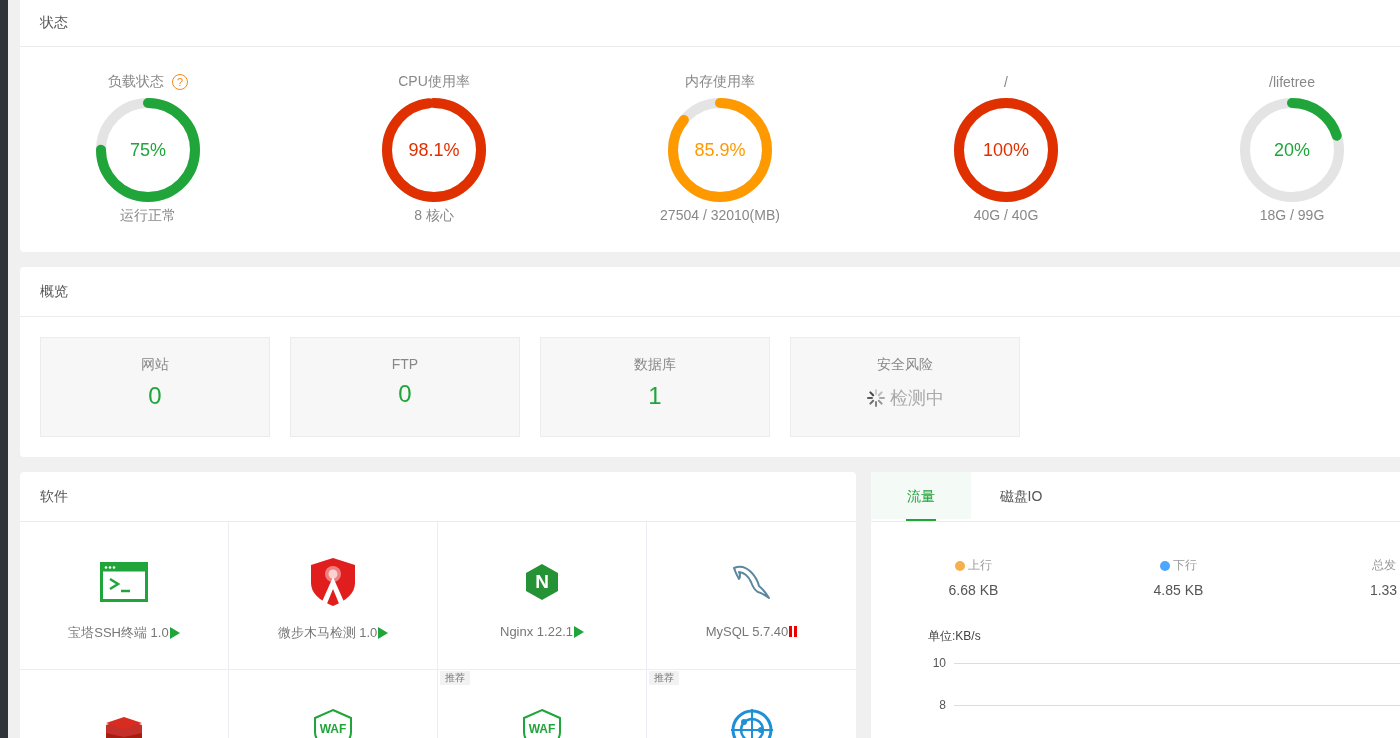  What do you see at coordinates (405, 364) in the screenshot?
I see `tile-label: FTP` at bounding box center [405, 364].